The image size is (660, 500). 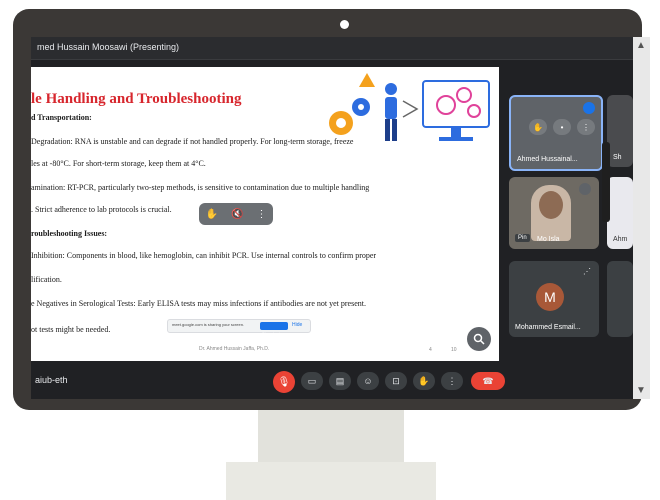 I want to click on slide-text-line: lification., so click(x=46, y=279).